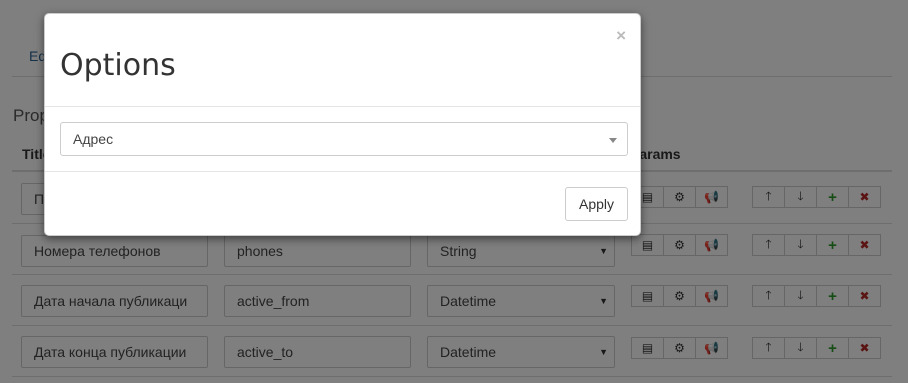 This screenshot has width=908, height=383. I want to click on apply-button: Apply, so click(596, 204).